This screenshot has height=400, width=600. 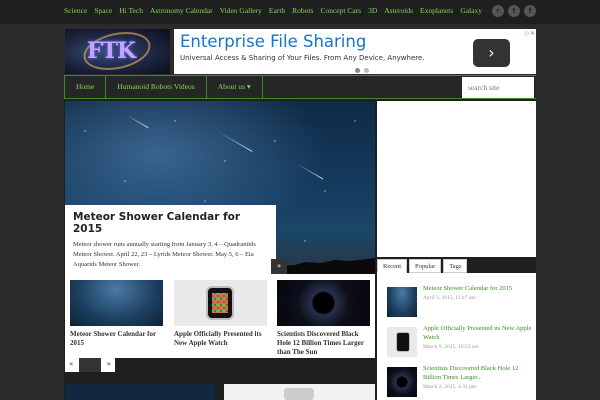 What do you see at coordinates (109, 364) in the screenshot?
I see `pager-next-button: »` at bounding box center [109, 364].